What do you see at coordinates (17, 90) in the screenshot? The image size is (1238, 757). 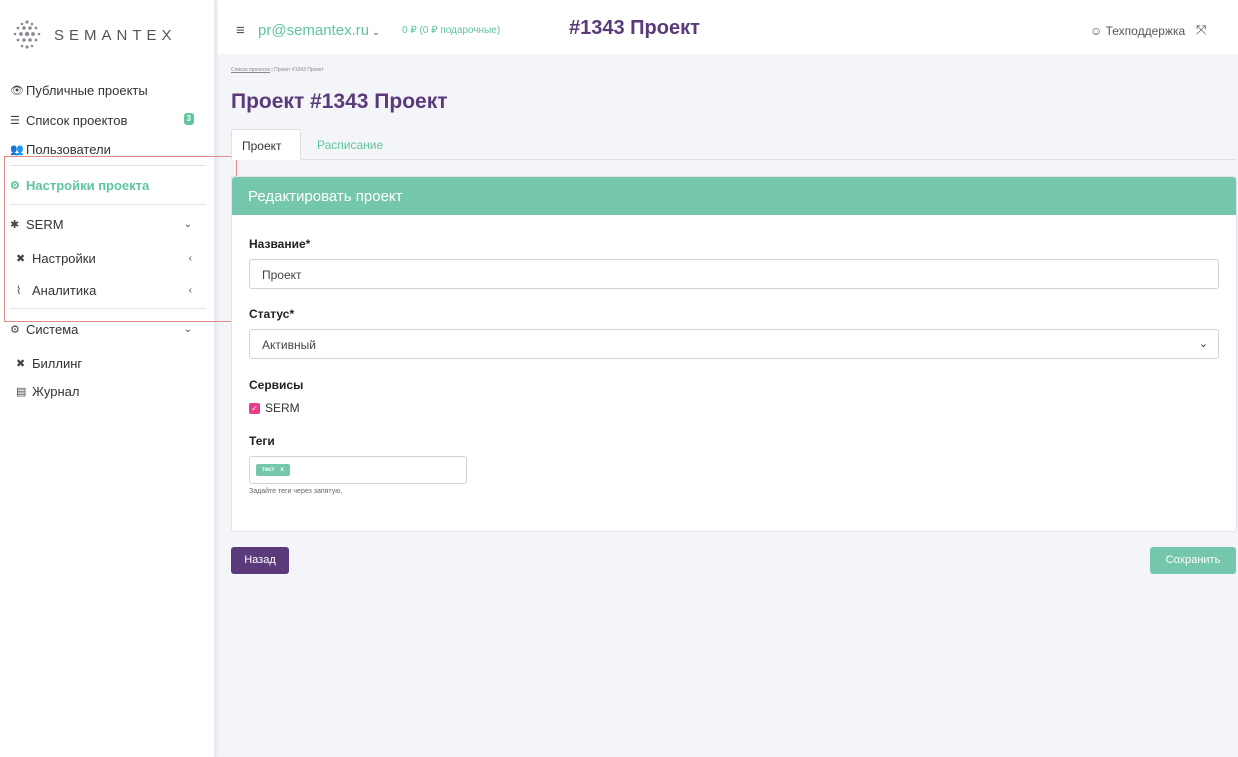 I see `eye-icon: 👁` at bounding box center [17, 90].